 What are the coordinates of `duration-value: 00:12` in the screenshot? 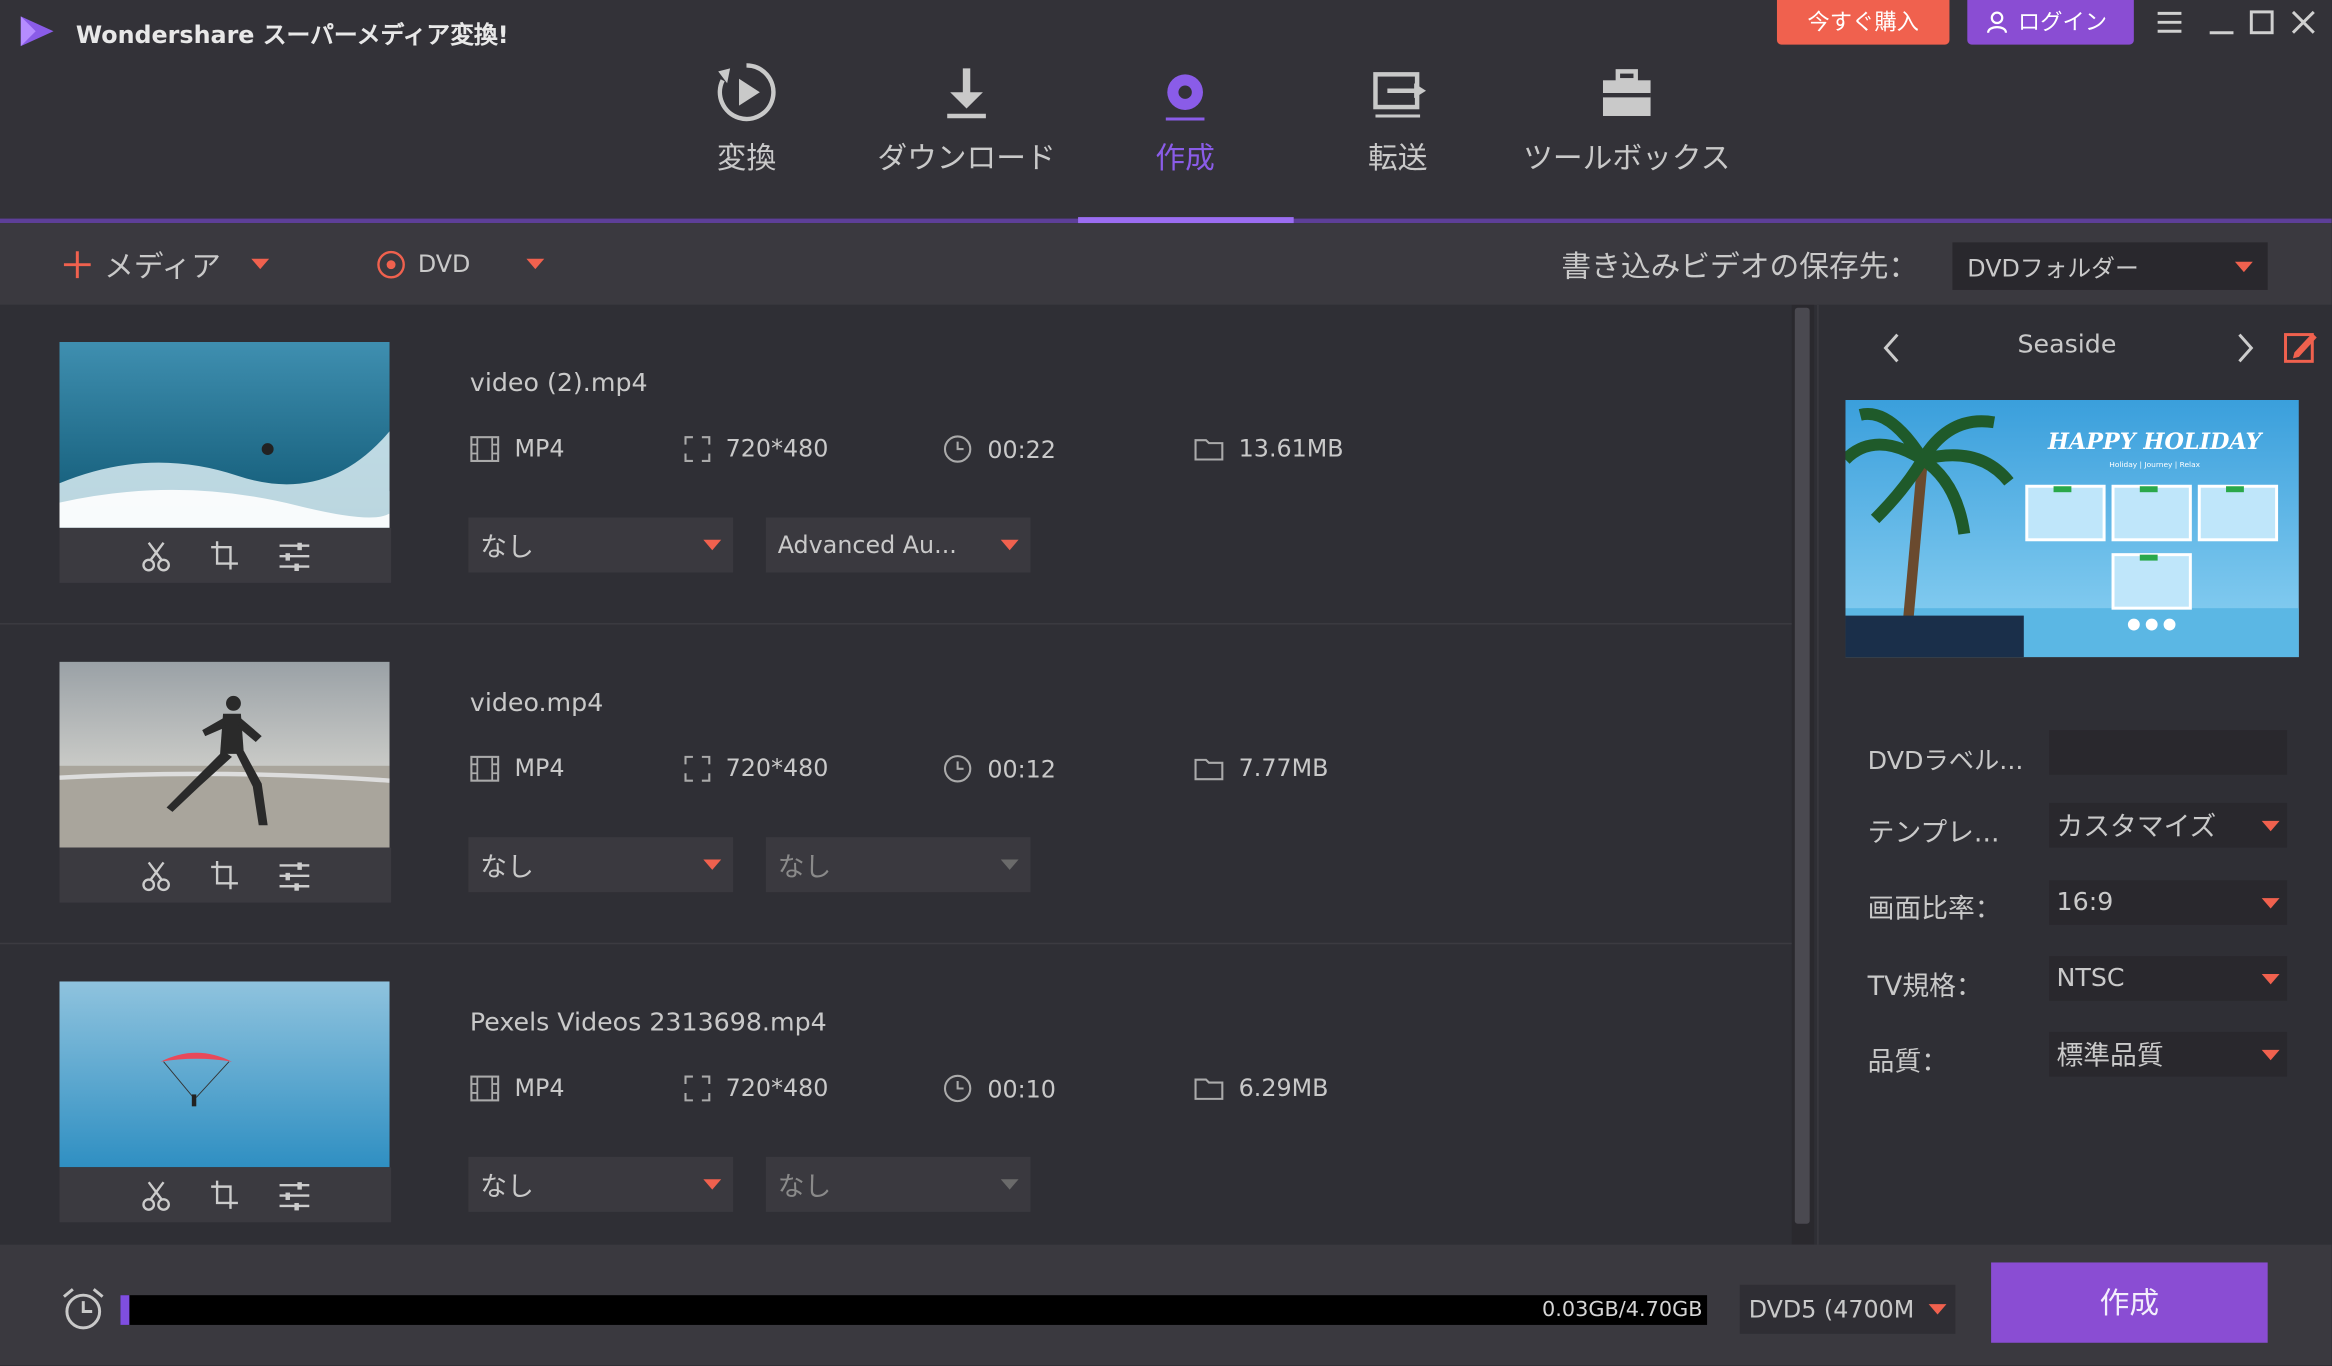 It's located at (1021, 768).